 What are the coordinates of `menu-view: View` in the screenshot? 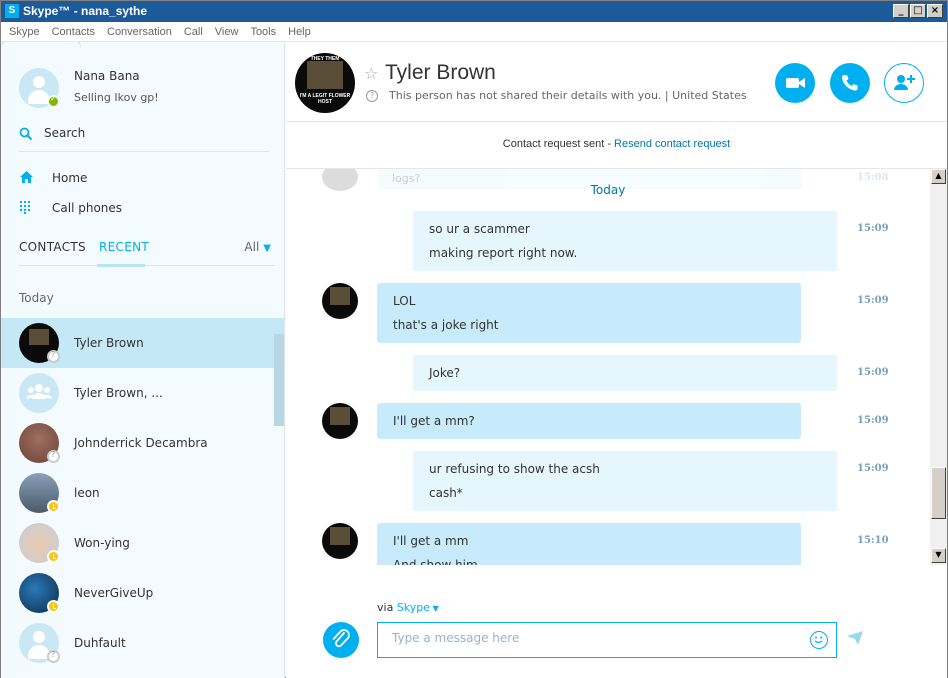 It's located at (227, 32).